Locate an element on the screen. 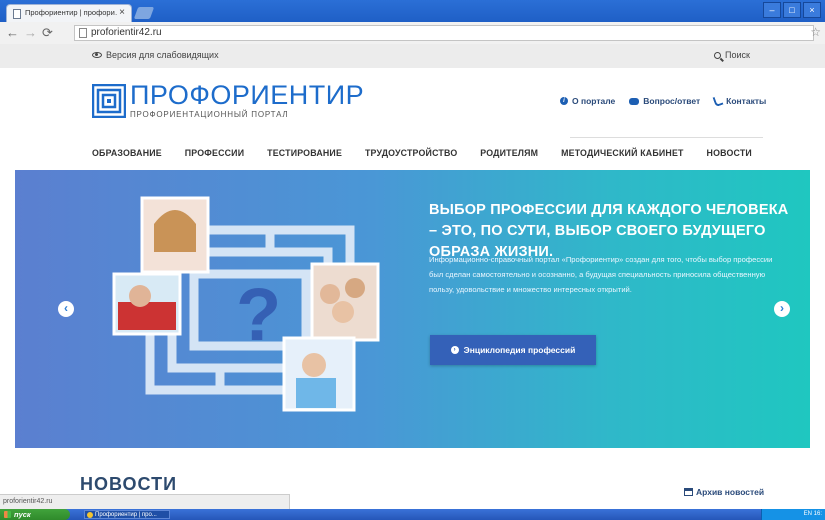 The width and height of the screenshot is (825, 520). logo-subtitle: ПРОФОРИЕНТАЦИОННЫЙ ПОРТАЛ is located at coordinates (209, 114).